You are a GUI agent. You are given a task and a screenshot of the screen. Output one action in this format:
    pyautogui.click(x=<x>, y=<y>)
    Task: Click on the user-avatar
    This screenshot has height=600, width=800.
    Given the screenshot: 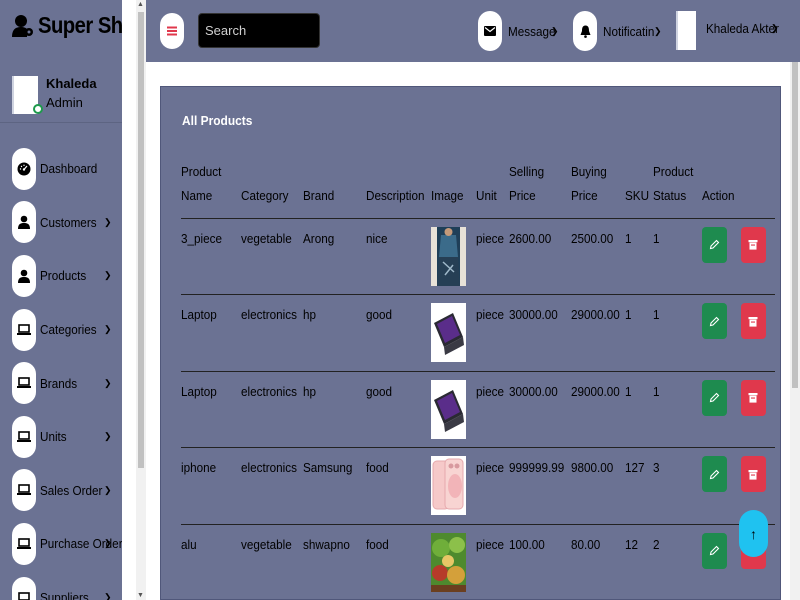 What is the action you would take?
    pyautogui.click(x=686, y=30)
    